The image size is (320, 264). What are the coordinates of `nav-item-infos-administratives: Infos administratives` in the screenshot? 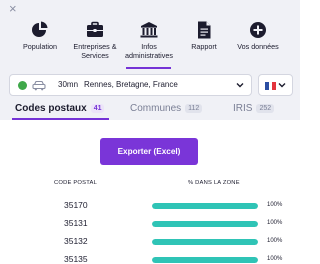 It's located at (149, 40).